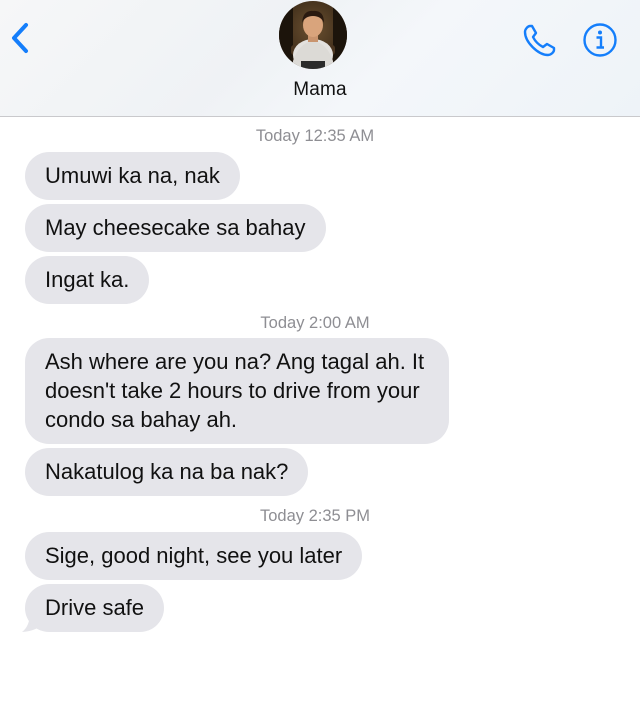  I want to click on message-bubble: May cheesecake sa bahay, so click(175, 228).